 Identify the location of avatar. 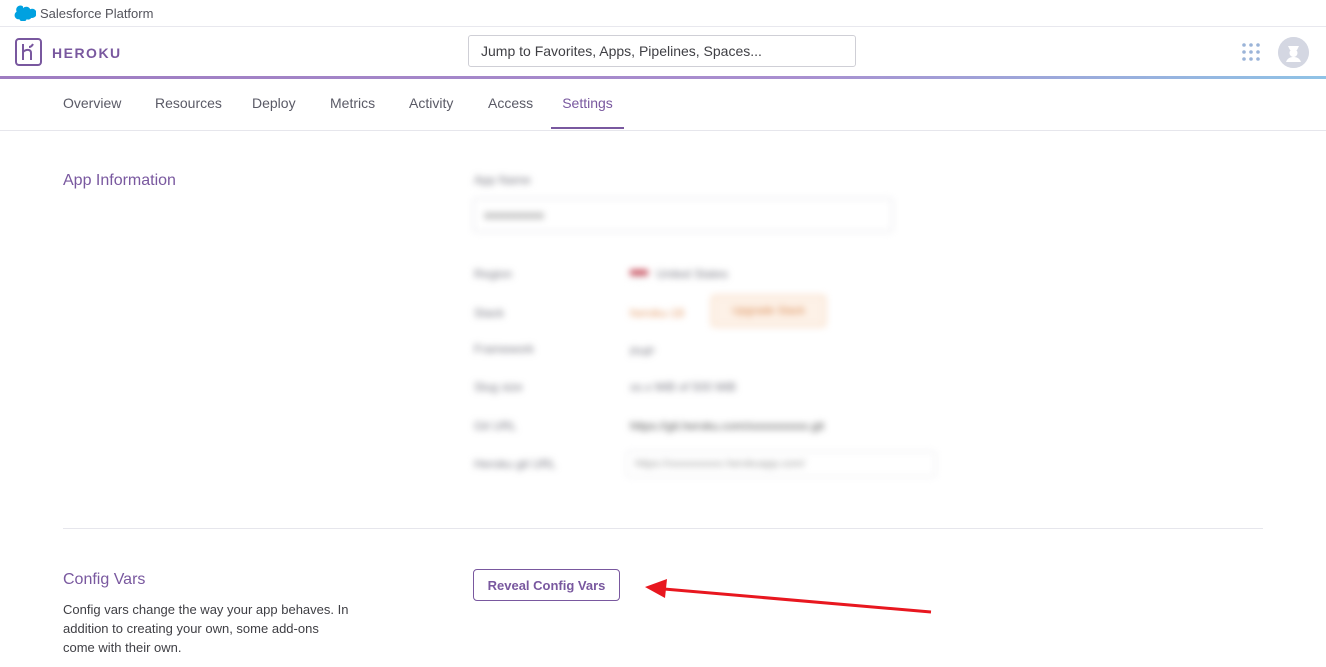
(1293, 52).